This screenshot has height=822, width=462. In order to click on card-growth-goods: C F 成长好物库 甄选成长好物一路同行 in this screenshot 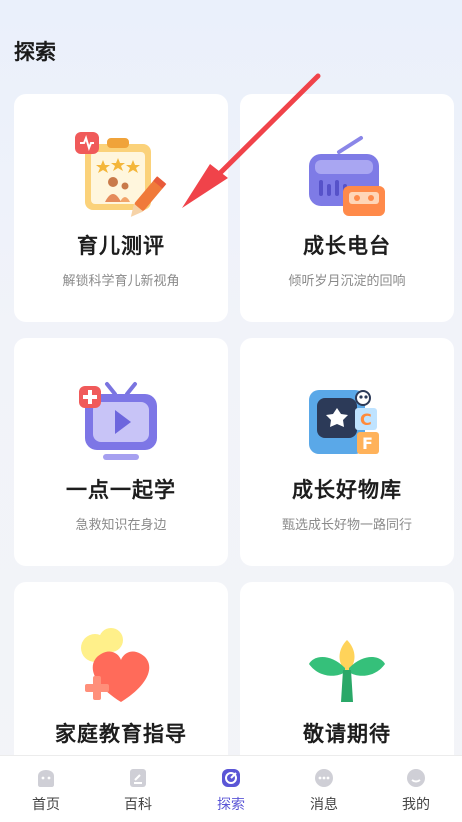, I will do `click(347, 452)`.